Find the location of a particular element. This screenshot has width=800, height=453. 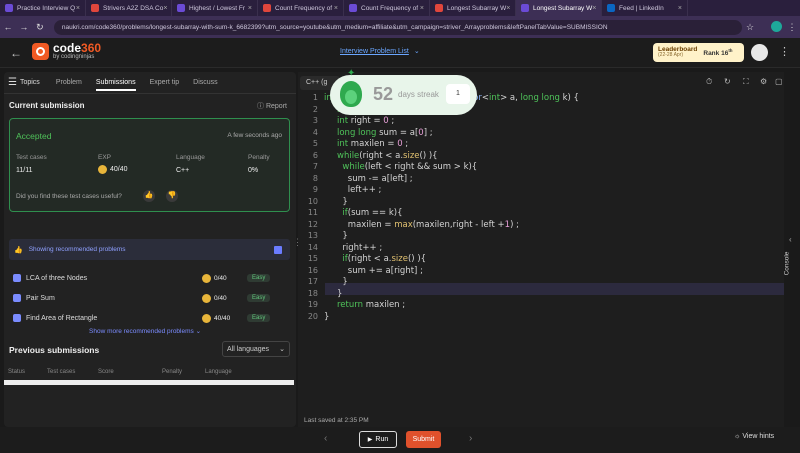

chevron-down-icon: ⌄ is located at coordinates (282, 349).